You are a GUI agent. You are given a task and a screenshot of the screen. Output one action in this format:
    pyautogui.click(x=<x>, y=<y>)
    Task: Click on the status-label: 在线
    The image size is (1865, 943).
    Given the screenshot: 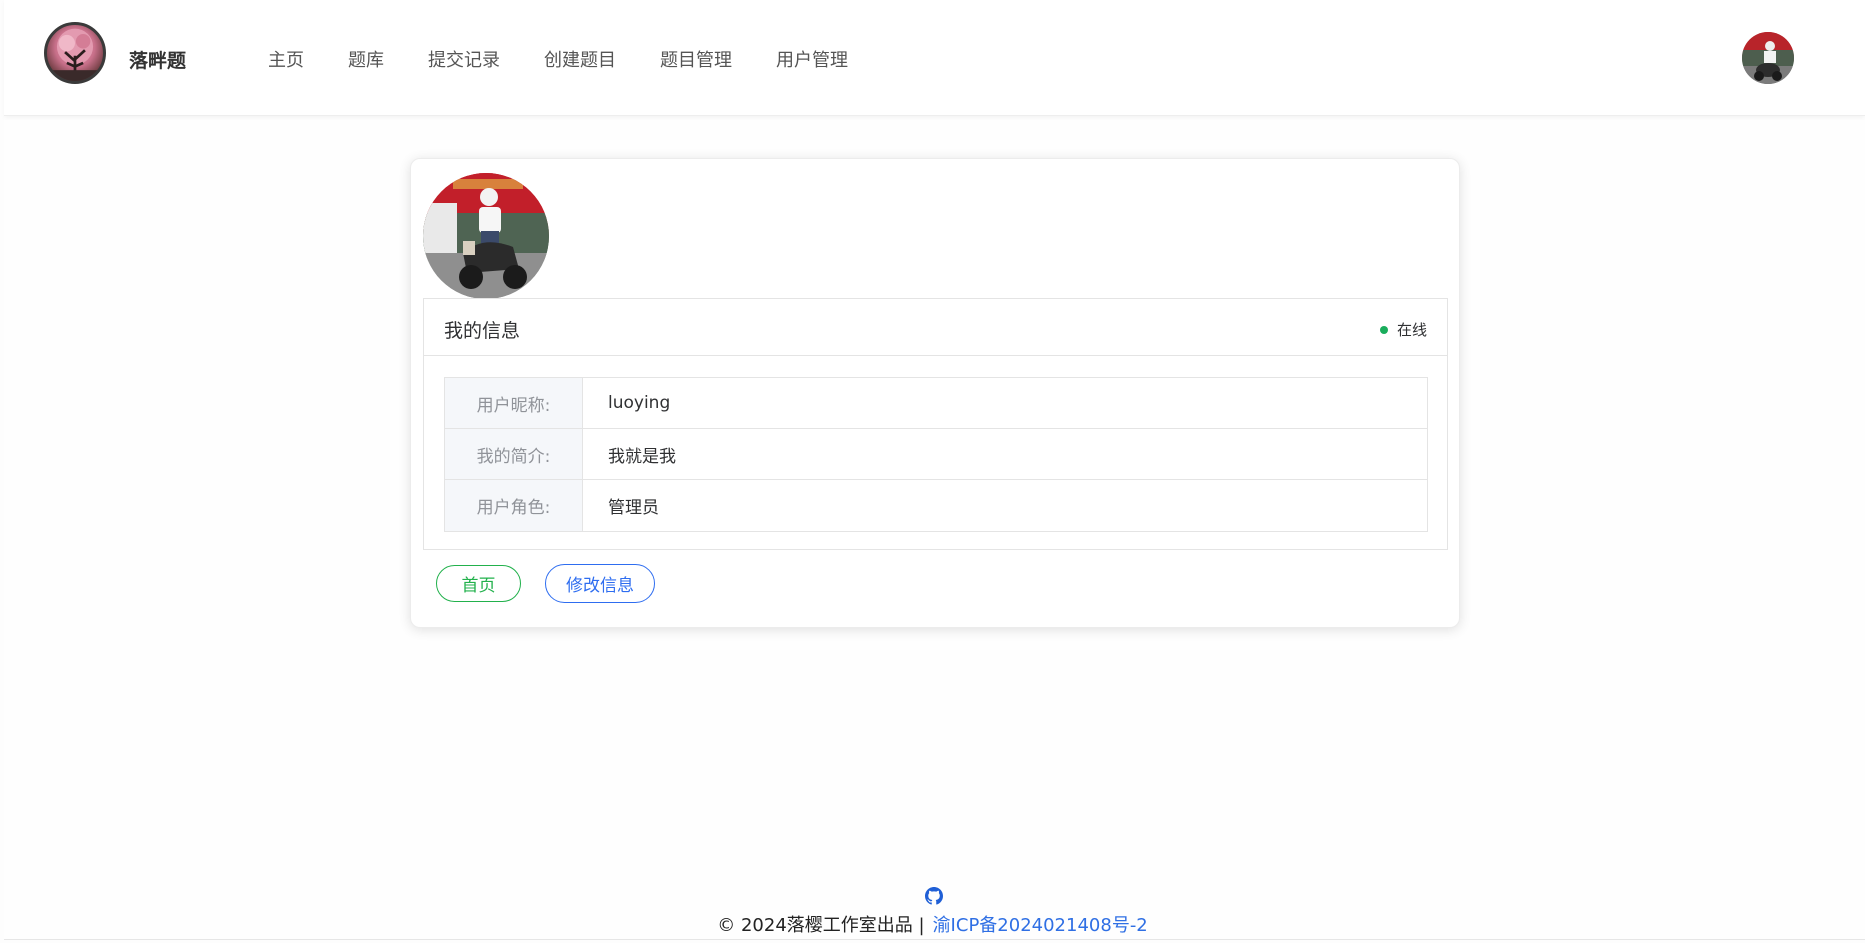 What is the action you would take?
    pyautogui.click(x=1411, y=330)
    